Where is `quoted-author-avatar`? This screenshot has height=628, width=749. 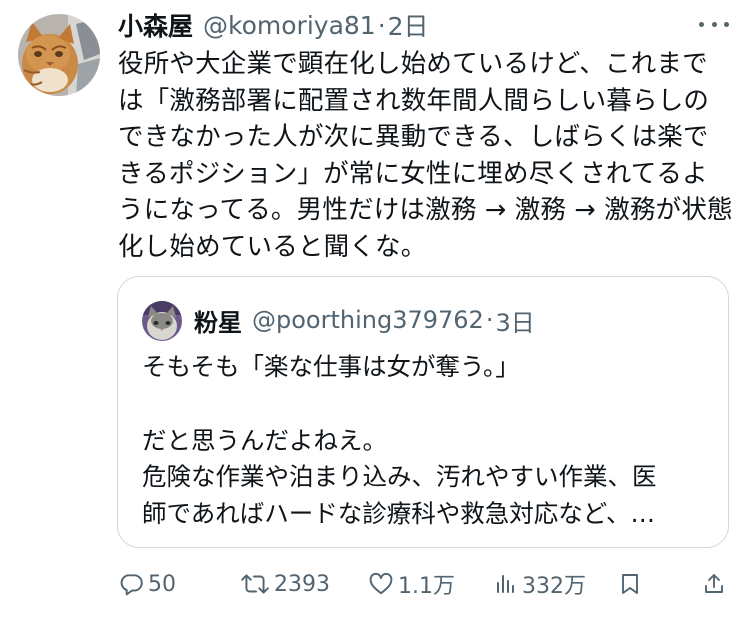
quoted-author-avatar is located at coordinates (162, 321).